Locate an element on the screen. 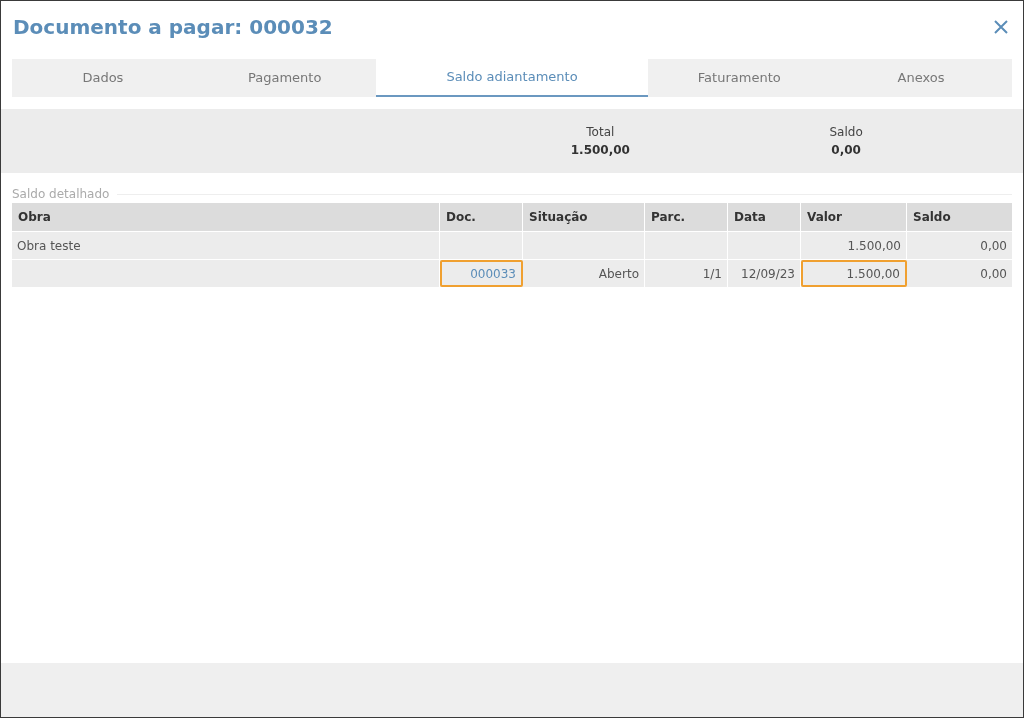 This screenshot has height=718, width=1024. summary-label: Total is located at coordinates (600, 132).